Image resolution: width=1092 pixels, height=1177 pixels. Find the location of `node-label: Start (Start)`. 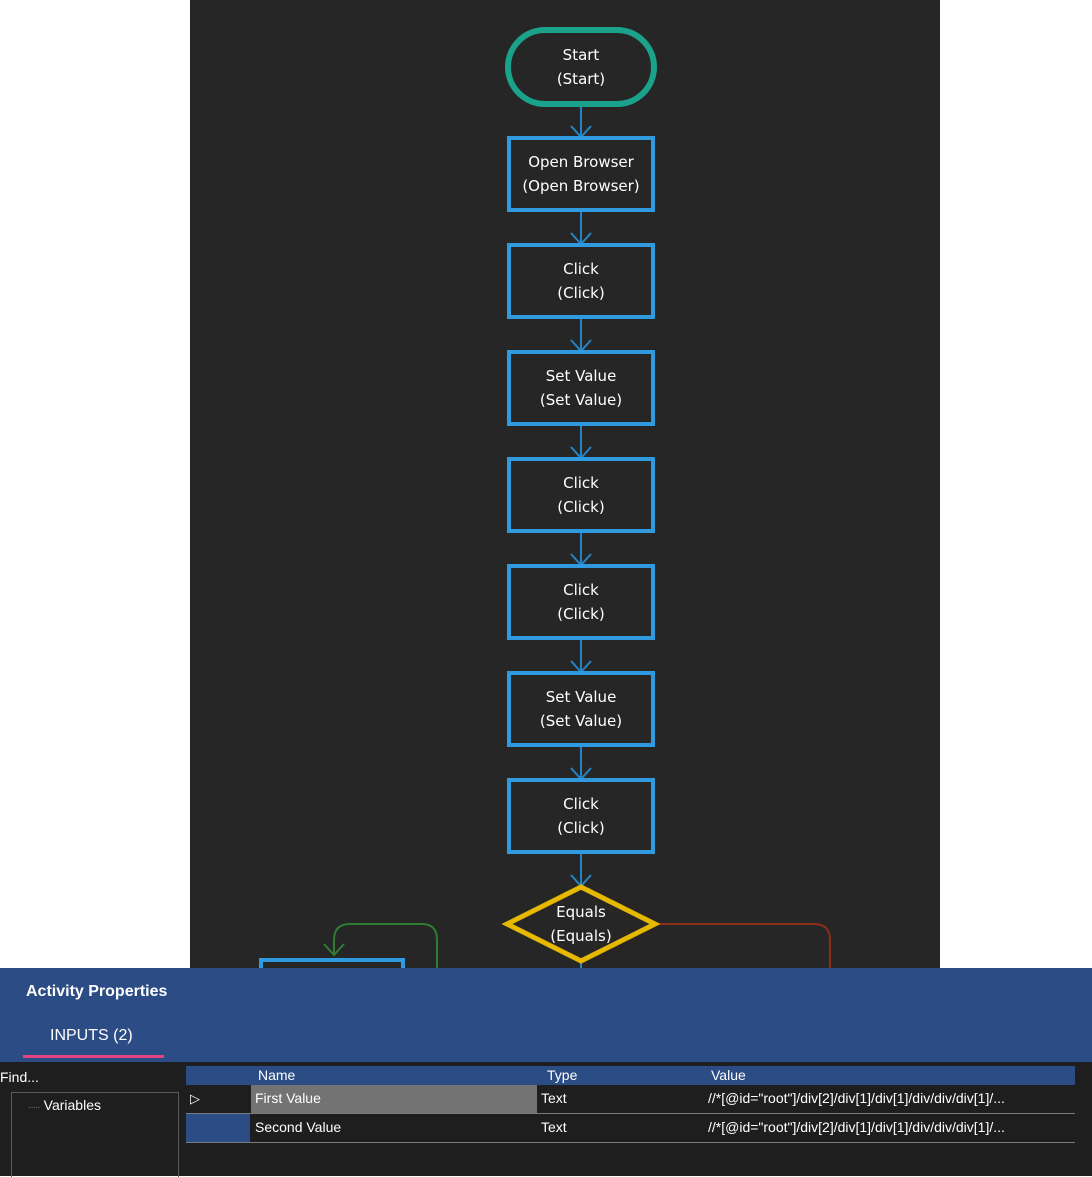

node-label: Start (Start) is located at coordinates (581, 67).